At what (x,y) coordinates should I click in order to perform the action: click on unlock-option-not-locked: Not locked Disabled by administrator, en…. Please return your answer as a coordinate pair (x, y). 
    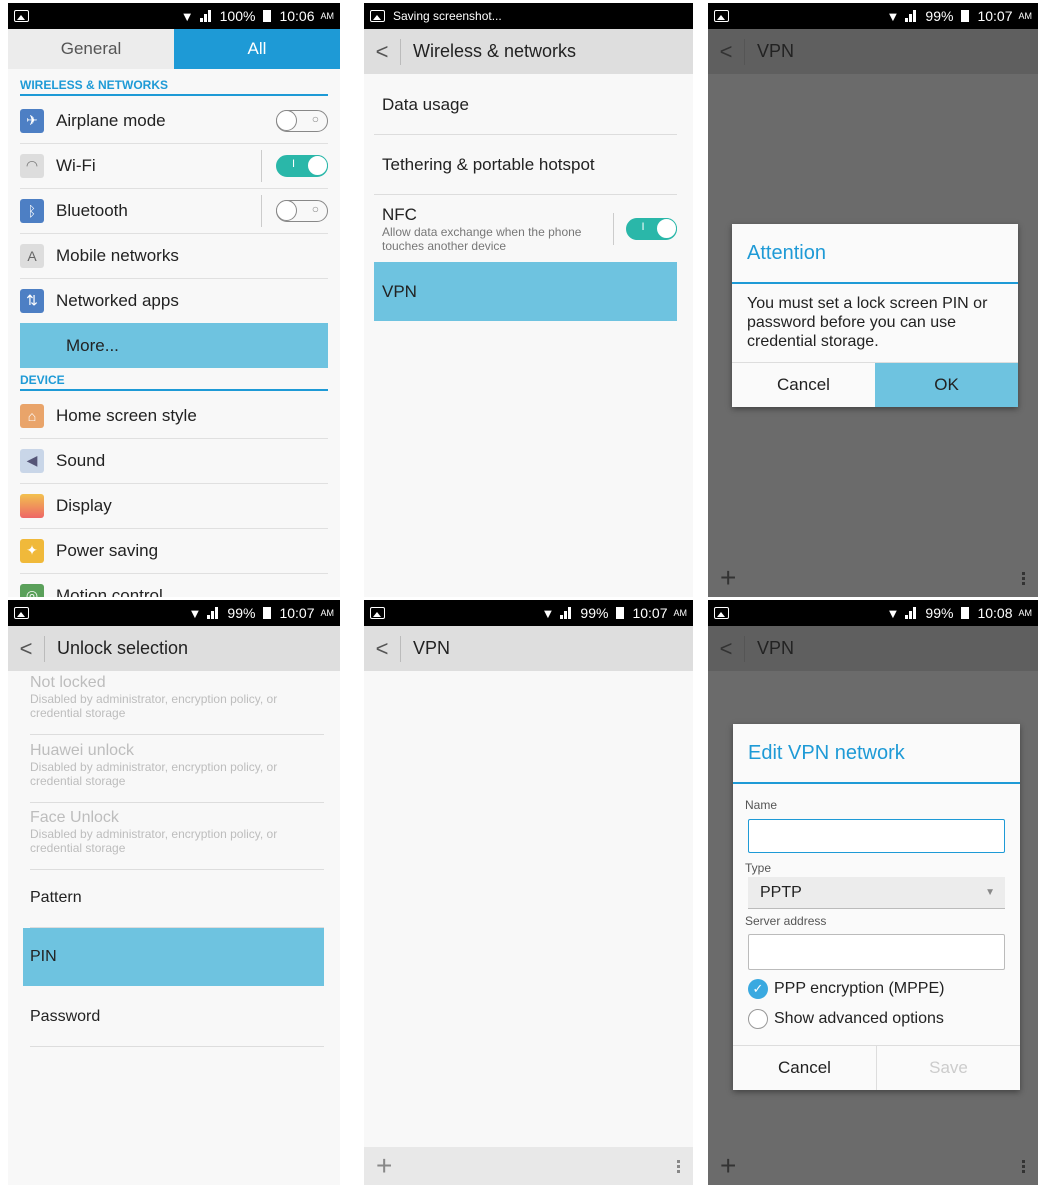
    Looking at the image, I should click on (177, 704).